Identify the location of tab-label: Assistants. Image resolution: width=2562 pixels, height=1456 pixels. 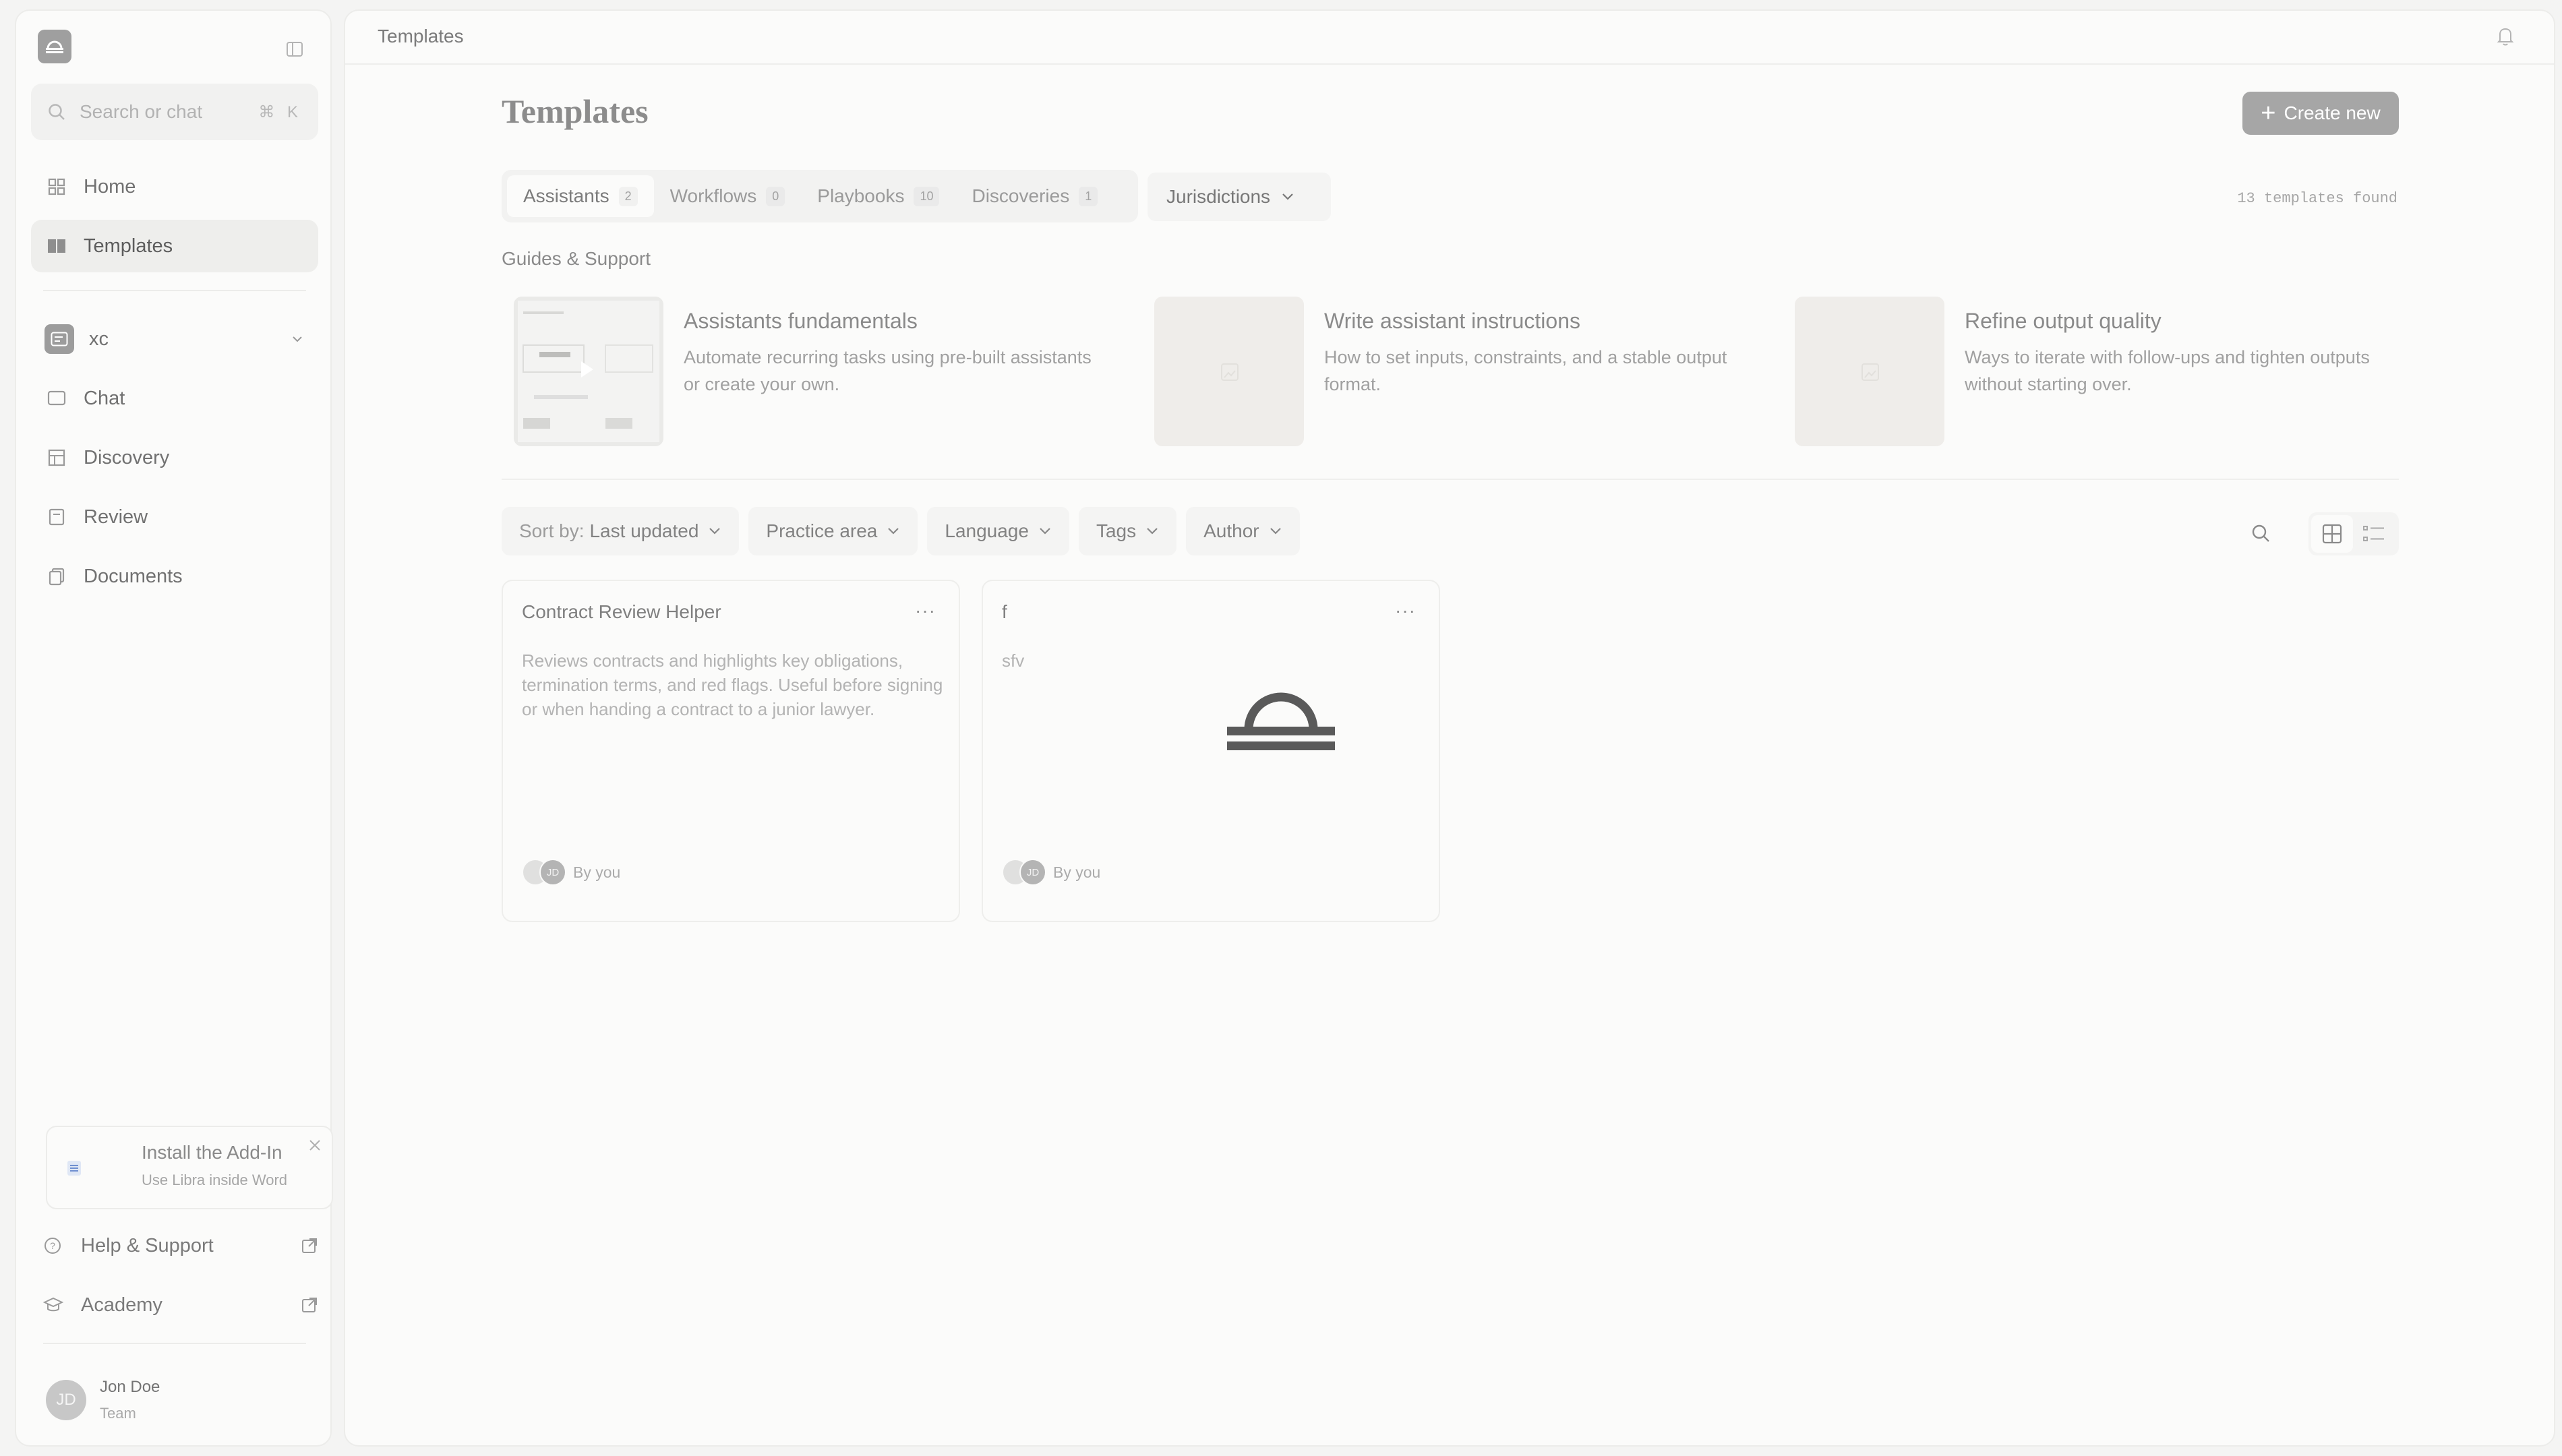
(566, 195).